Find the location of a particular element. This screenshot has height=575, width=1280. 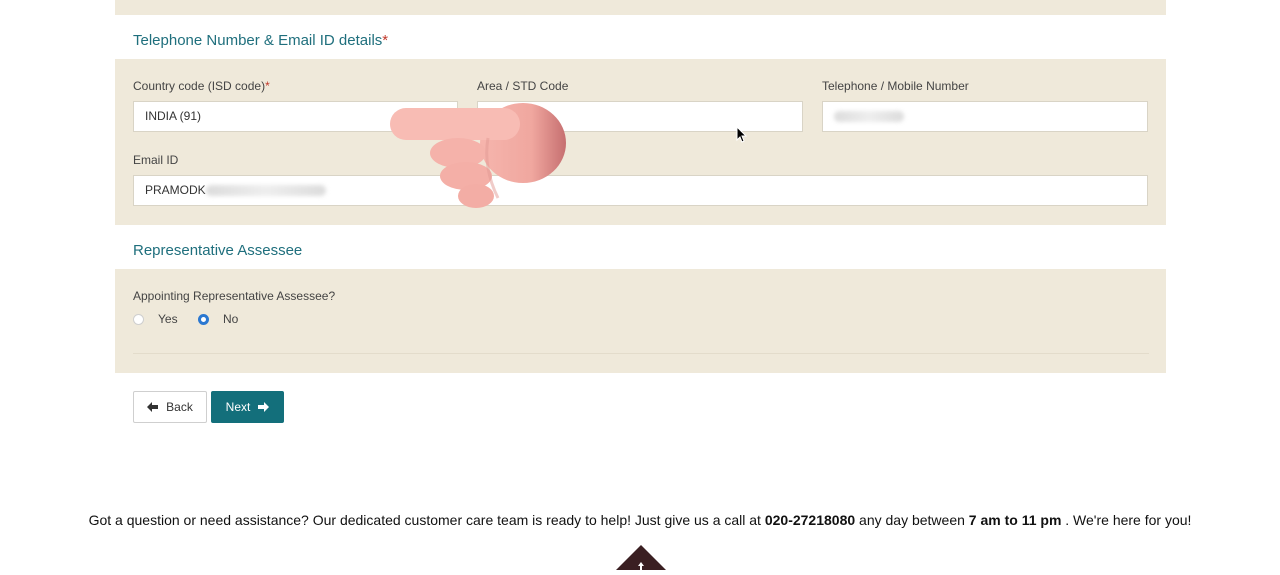

next-button-label: Next is located at coordinates (238, 407).